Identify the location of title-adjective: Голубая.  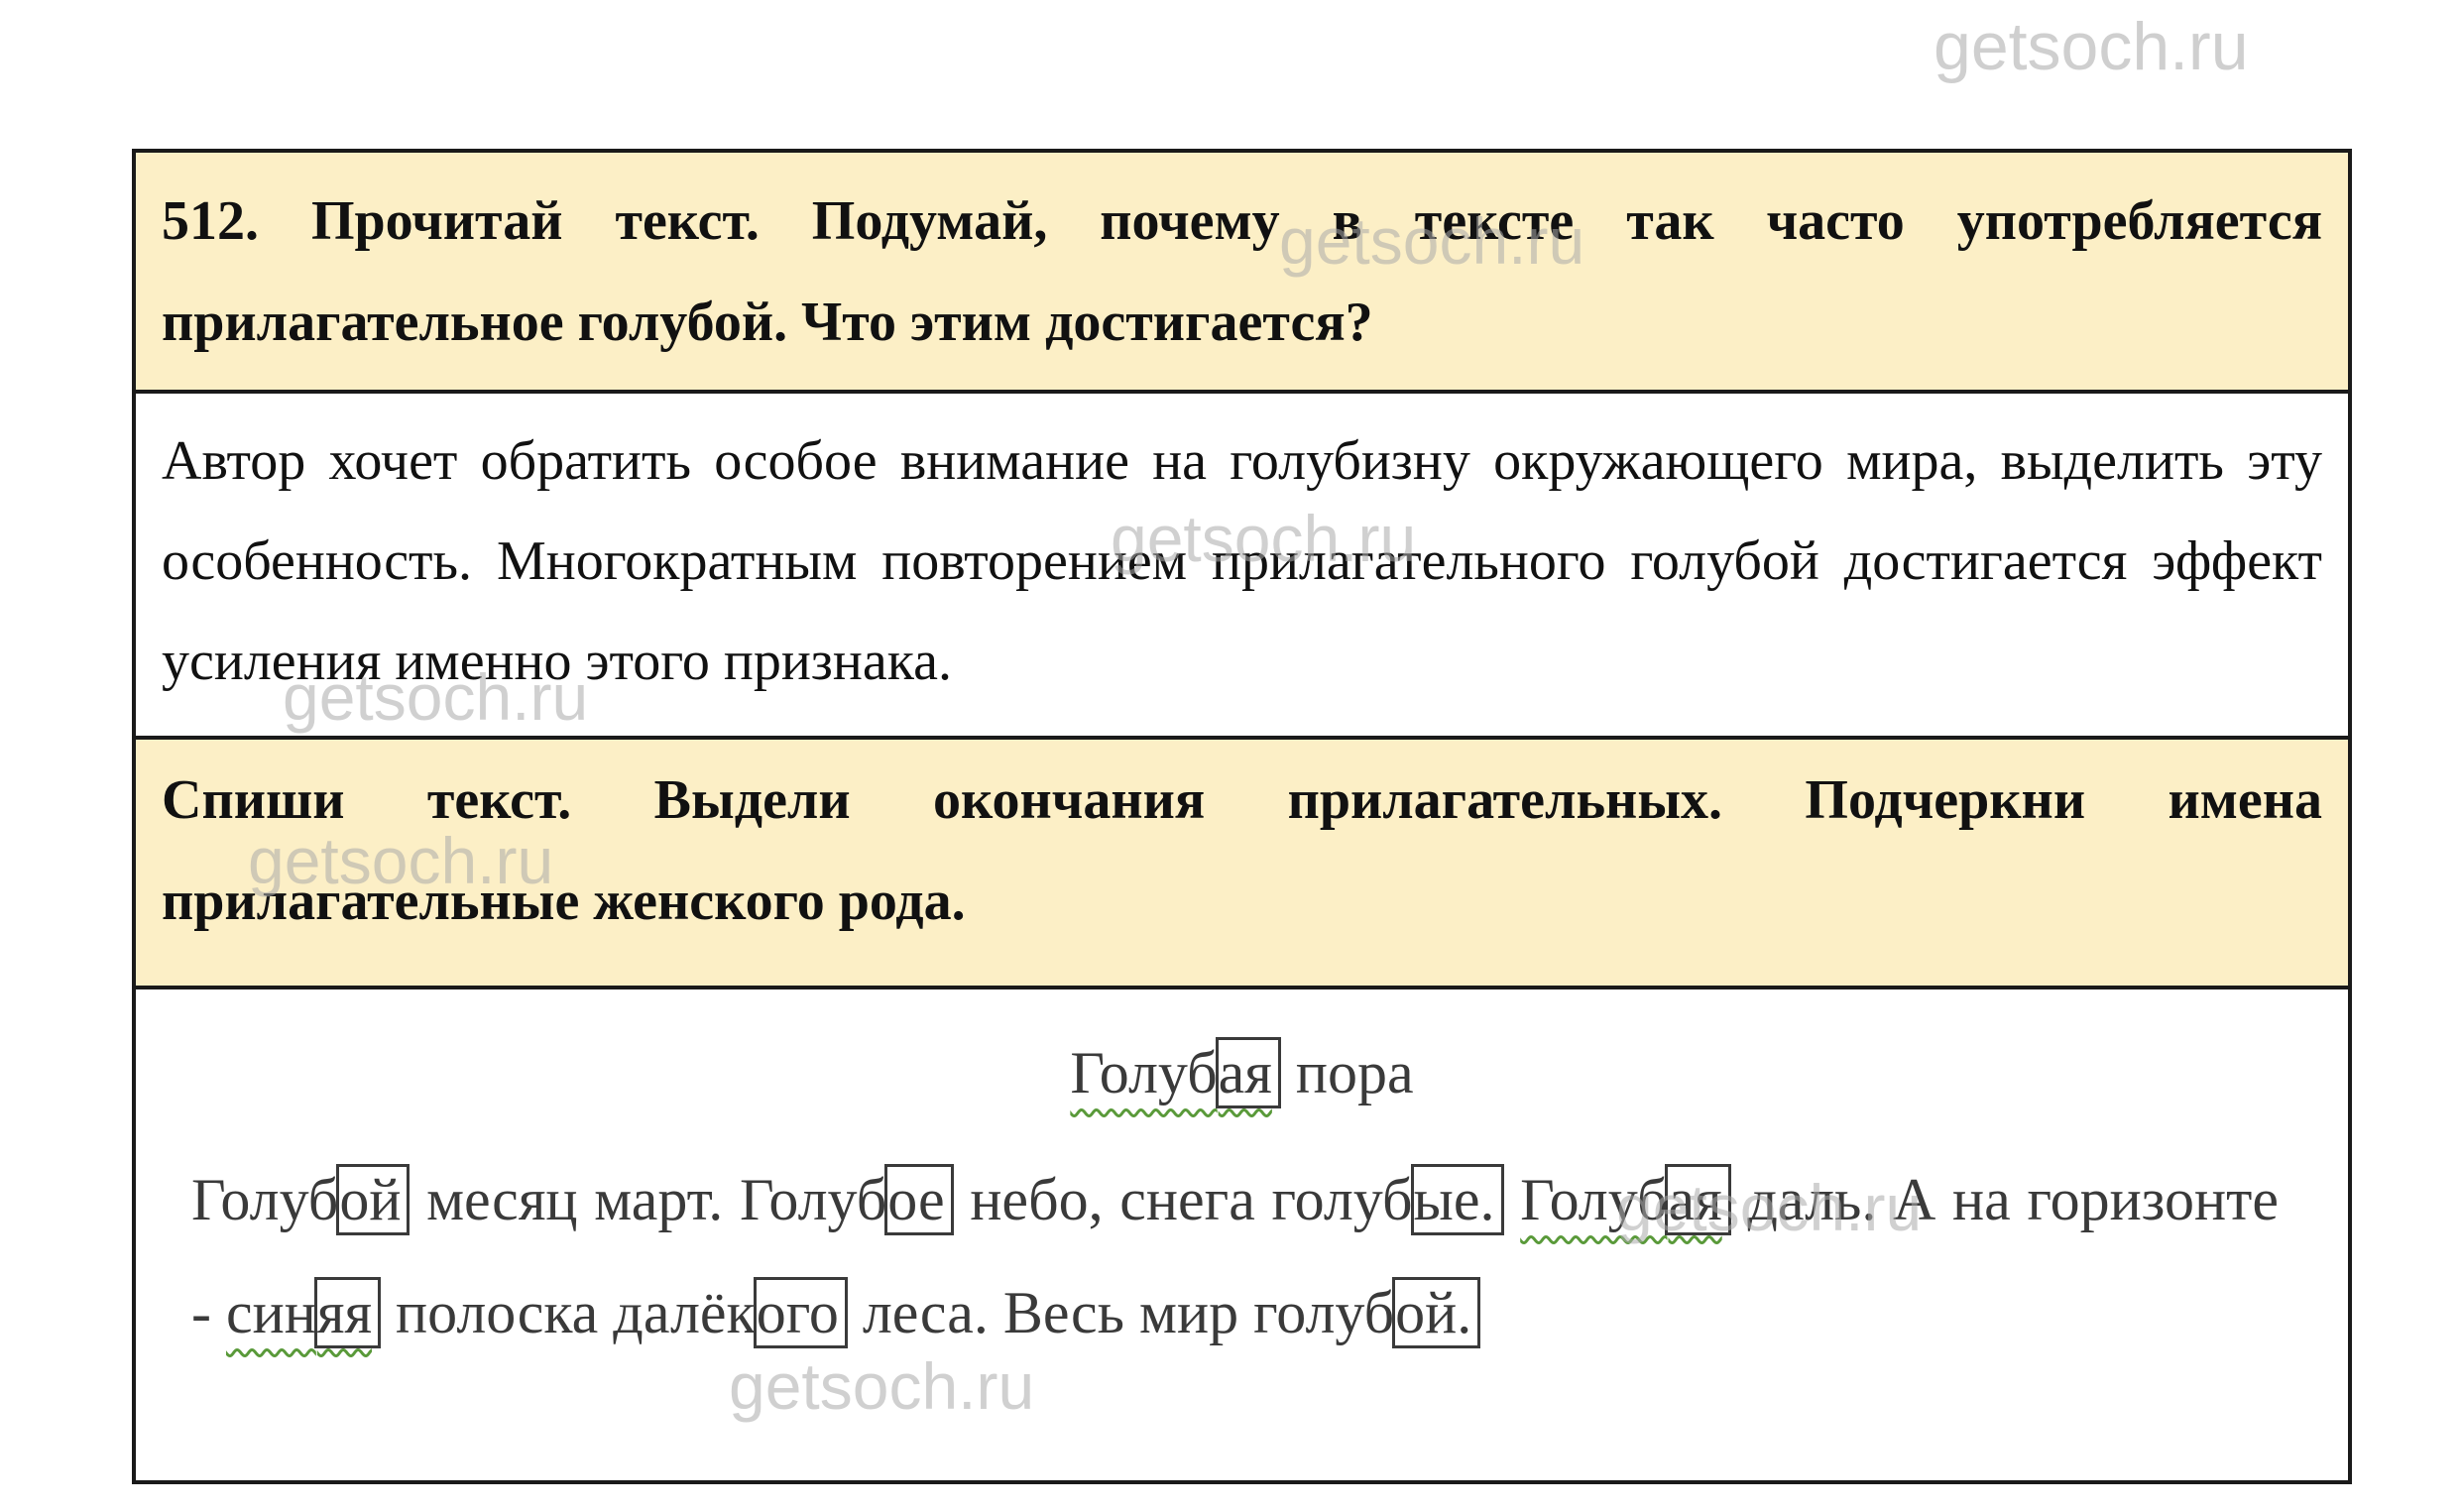
(1175, 1072).